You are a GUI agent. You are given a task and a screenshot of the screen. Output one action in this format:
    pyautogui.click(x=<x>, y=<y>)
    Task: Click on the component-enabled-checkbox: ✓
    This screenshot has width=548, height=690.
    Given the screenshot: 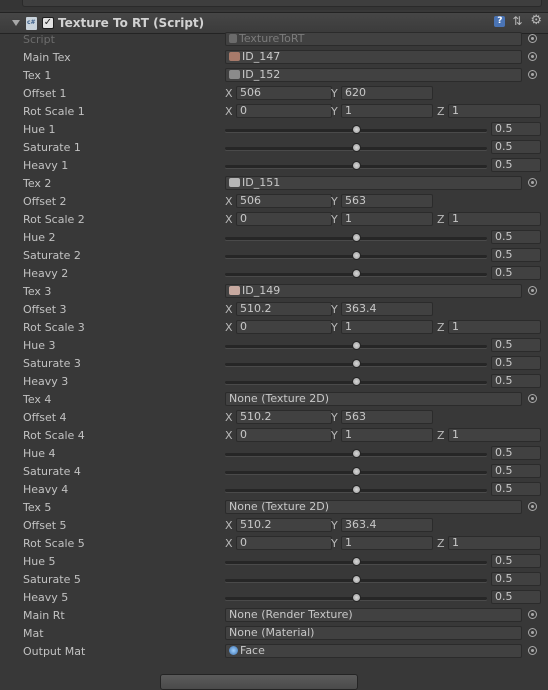 What is the action you would take?
    pyautogui.click(x=48, y=23)
    